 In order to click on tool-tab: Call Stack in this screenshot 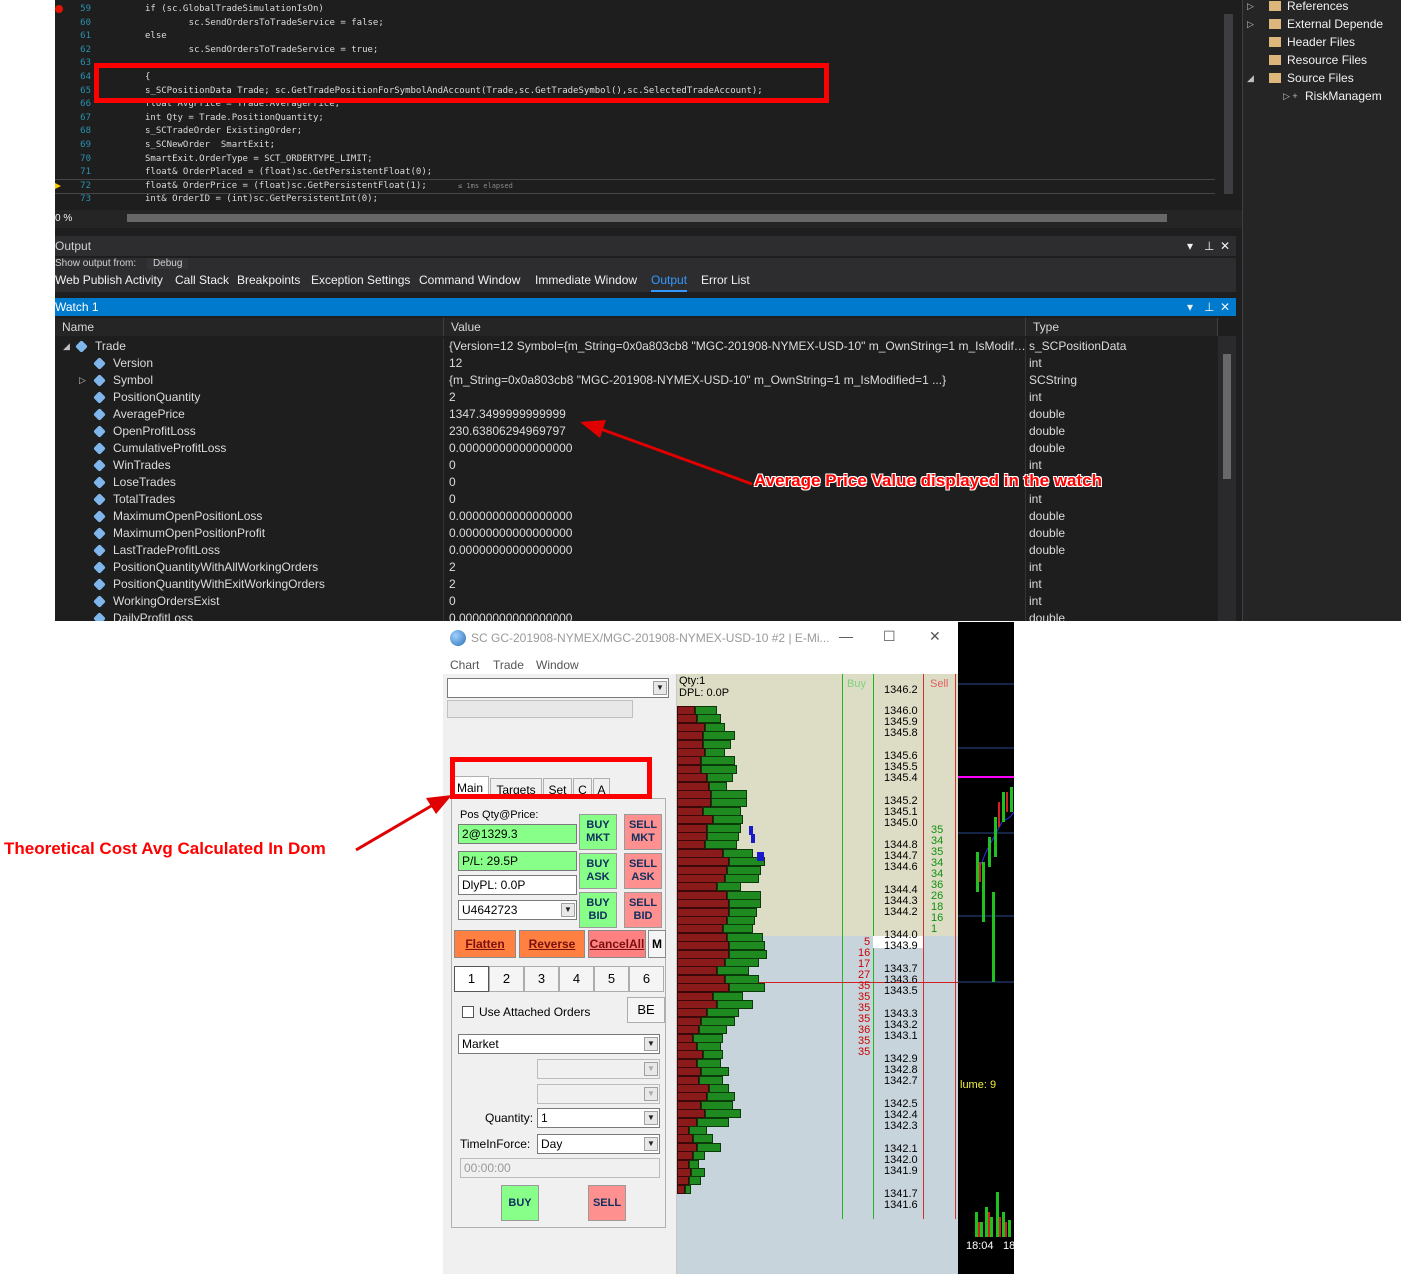, I will do `click(202, 281)`.